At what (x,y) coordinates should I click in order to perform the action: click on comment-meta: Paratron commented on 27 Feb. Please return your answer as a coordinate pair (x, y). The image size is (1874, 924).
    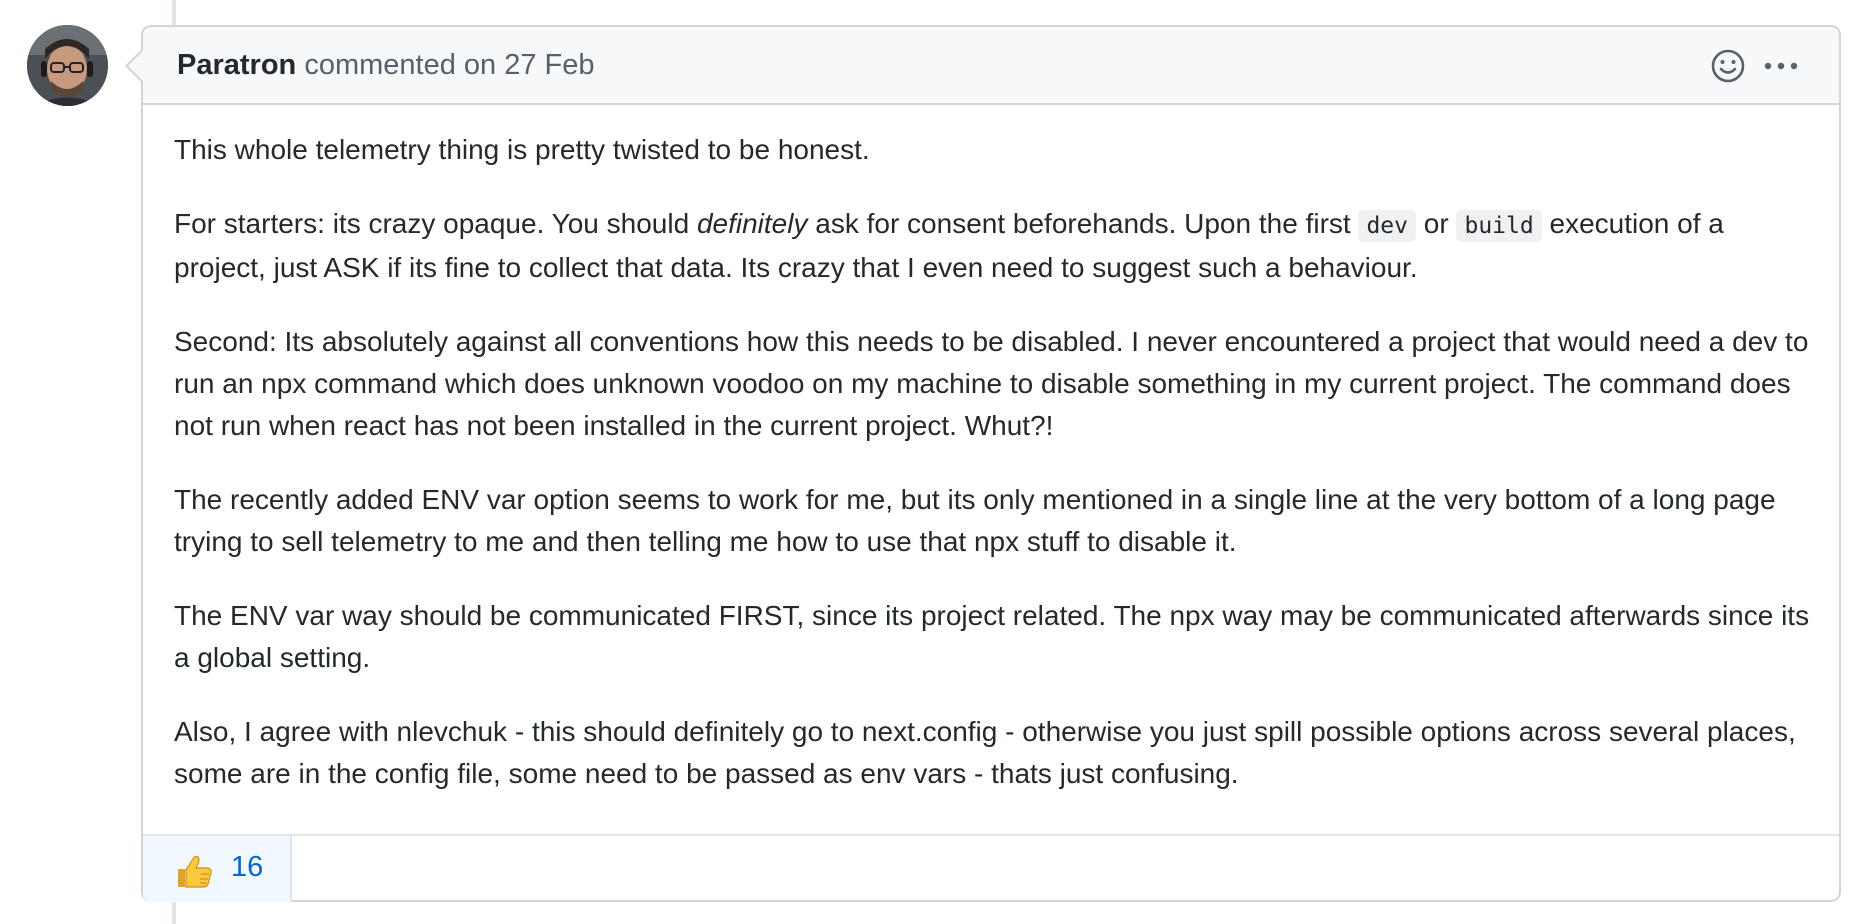
    Looking at the image, I should click on (386, 65).